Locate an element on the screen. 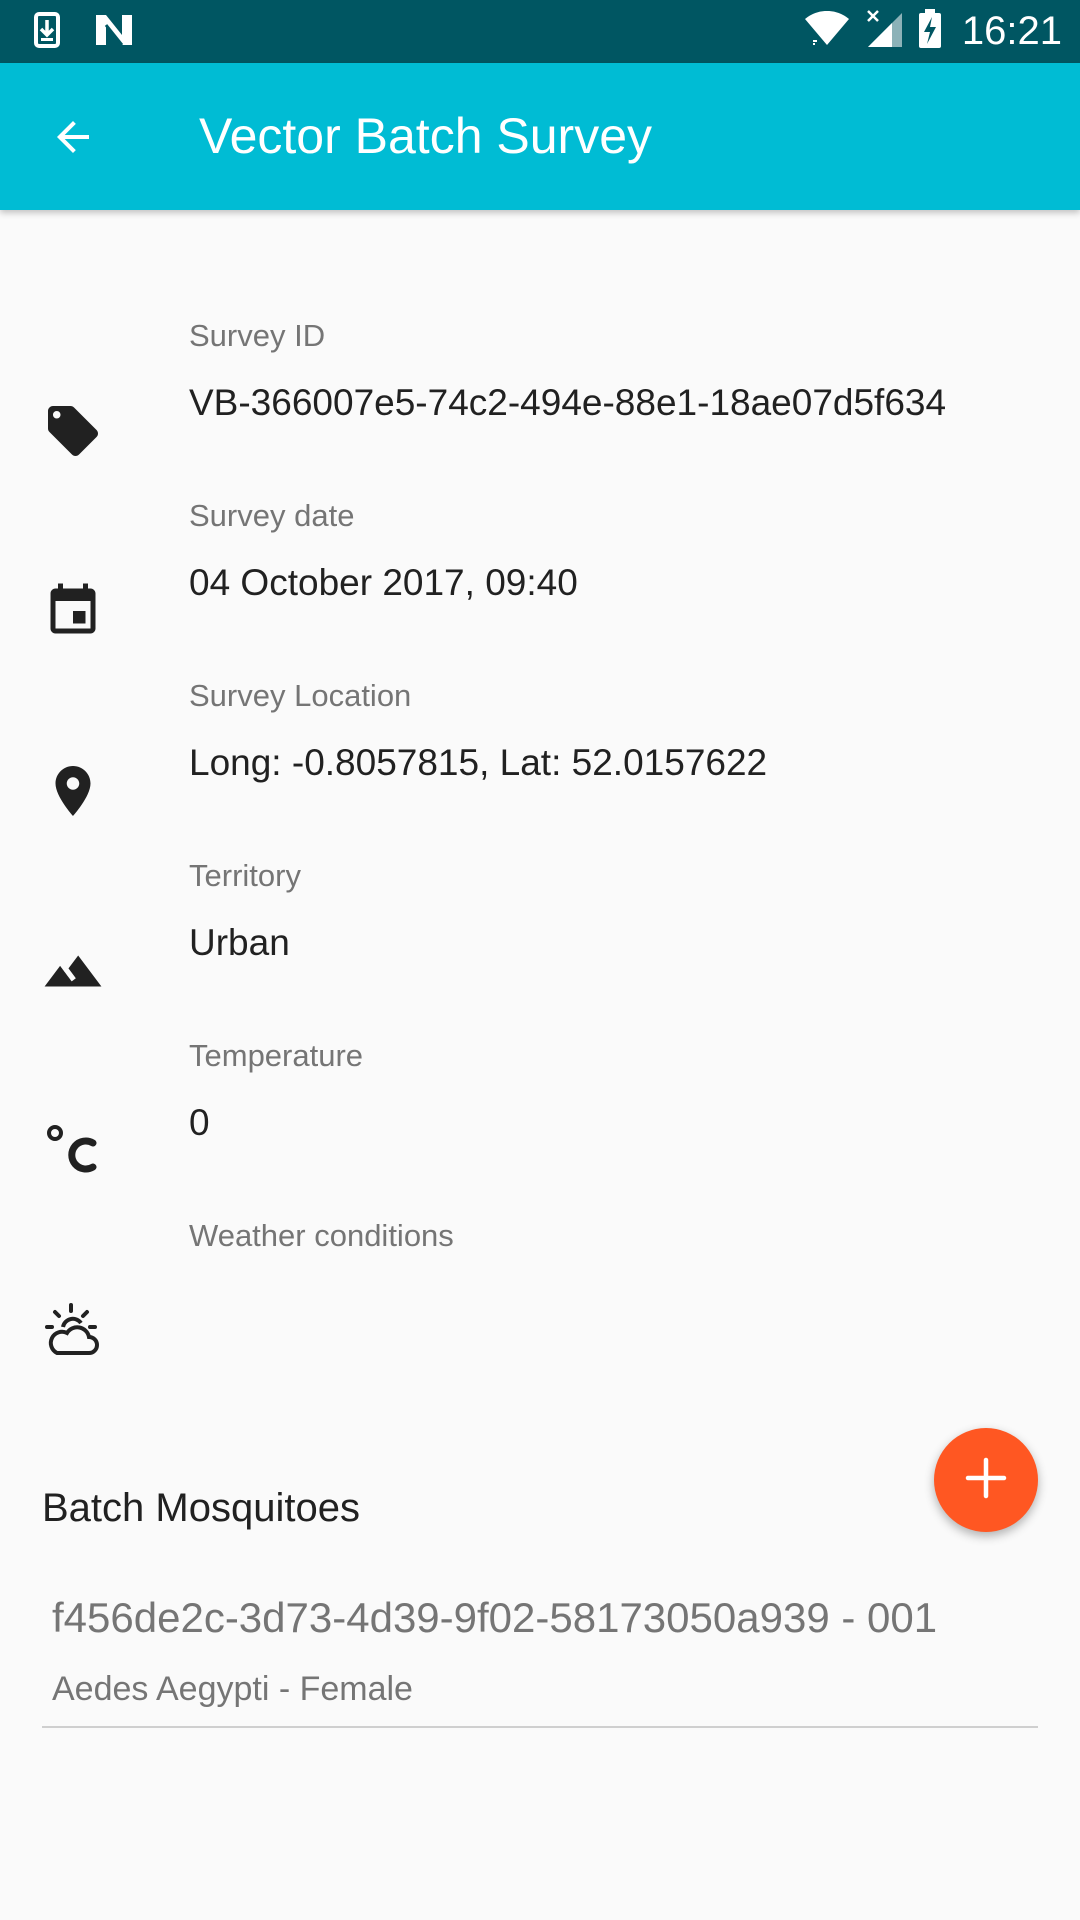  page-title: Vector Batch Survey is located at coordinates (426, 136).